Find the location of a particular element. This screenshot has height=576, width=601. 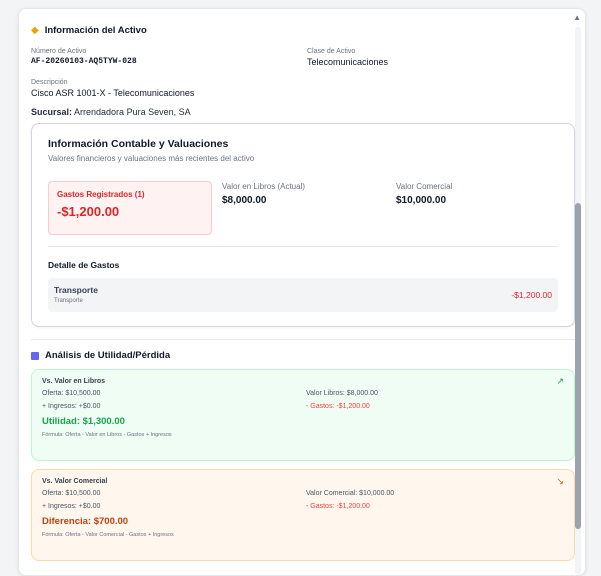

commercial-analysis-row-2: + Ingresos: +$0.00 - Gastos: -$1,200.00 is located at coordinates (303, 506).